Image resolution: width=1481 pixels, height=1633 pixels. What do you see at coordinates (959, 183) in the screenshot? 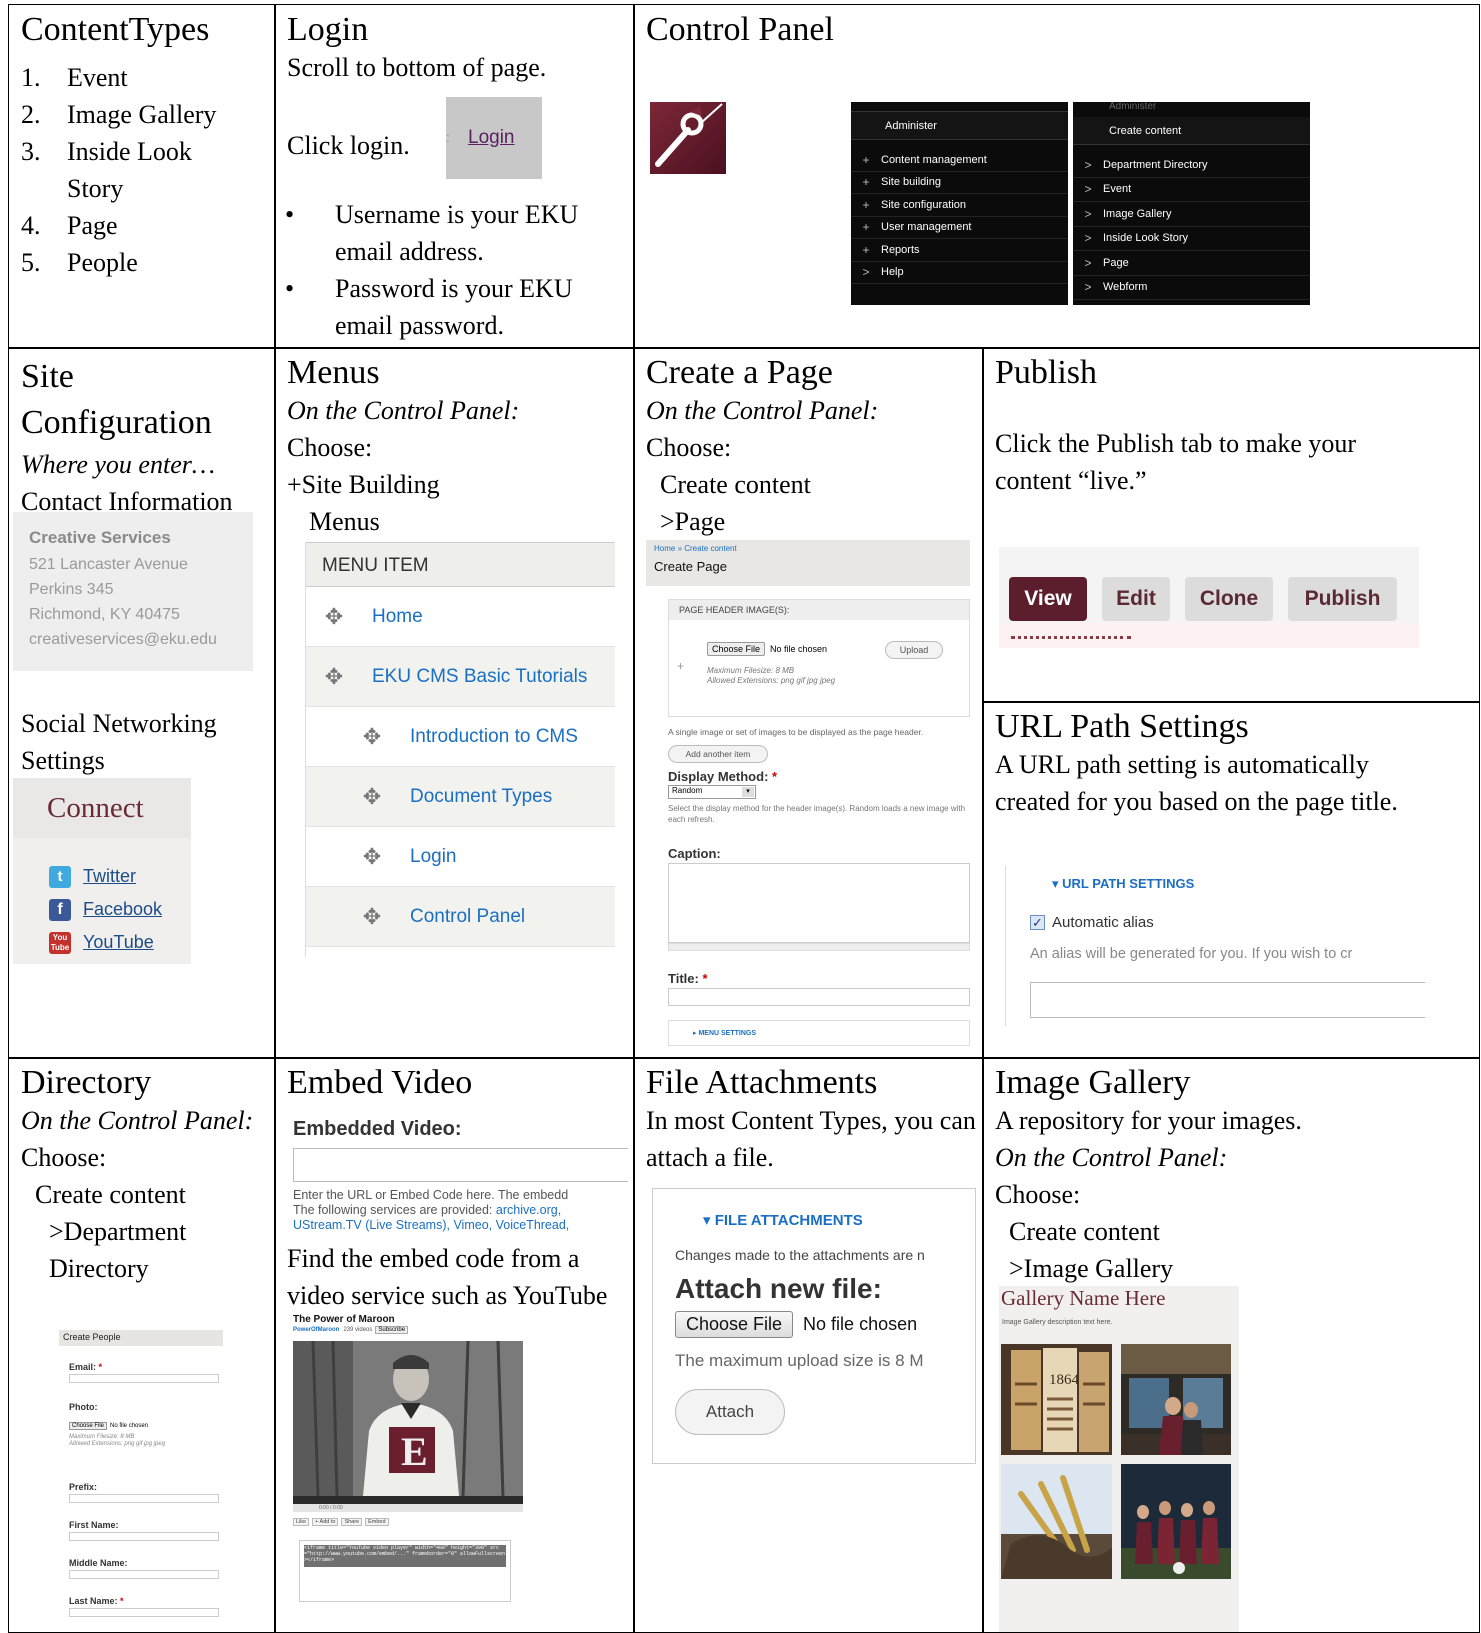
I see `menu-item-site-building: + Site building` at bounding box center [959, 183].